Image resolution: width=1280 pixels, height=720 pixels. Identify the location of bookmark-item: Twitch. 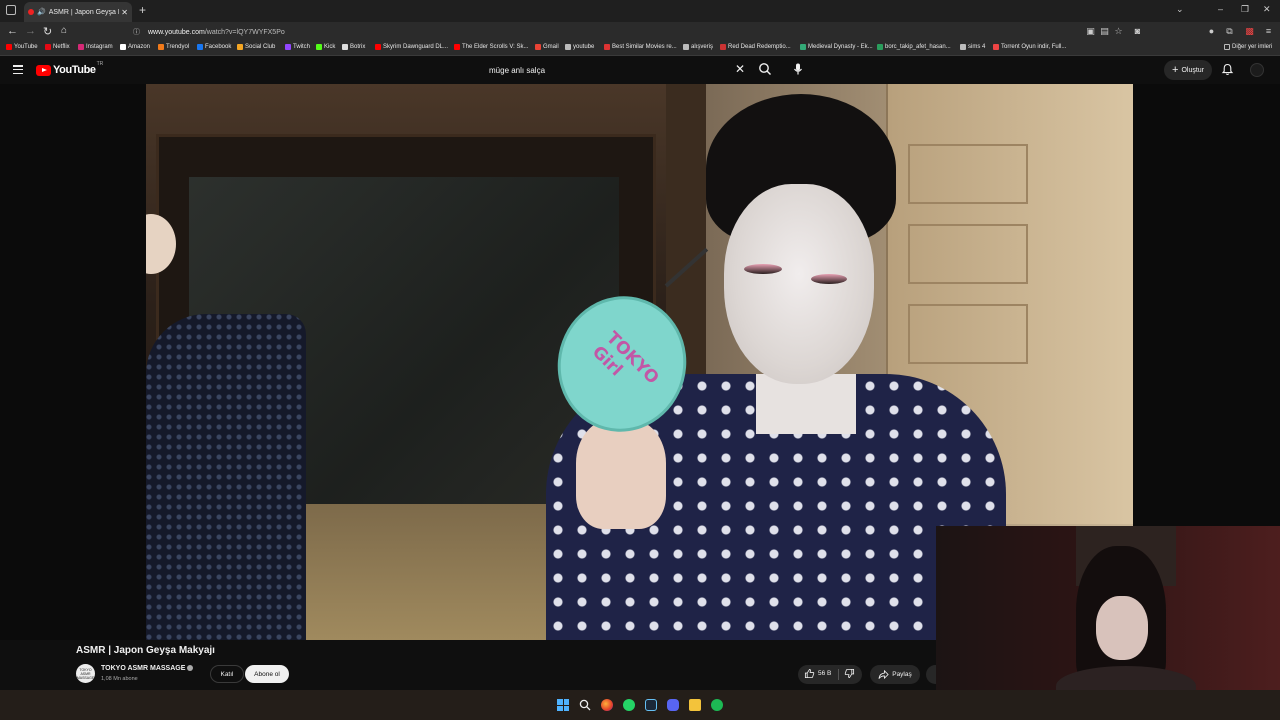
(297, 47).